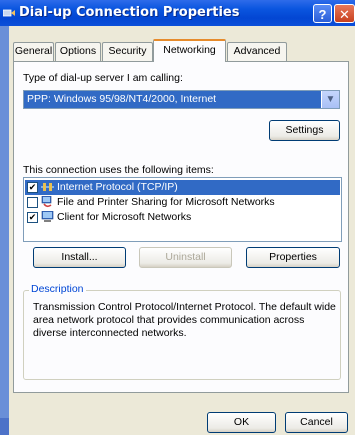 This screenshot has height=435, width=355. Describe the element at coordinates (241, 422) in the screenshot. I see `ok-button: OK` at that location.